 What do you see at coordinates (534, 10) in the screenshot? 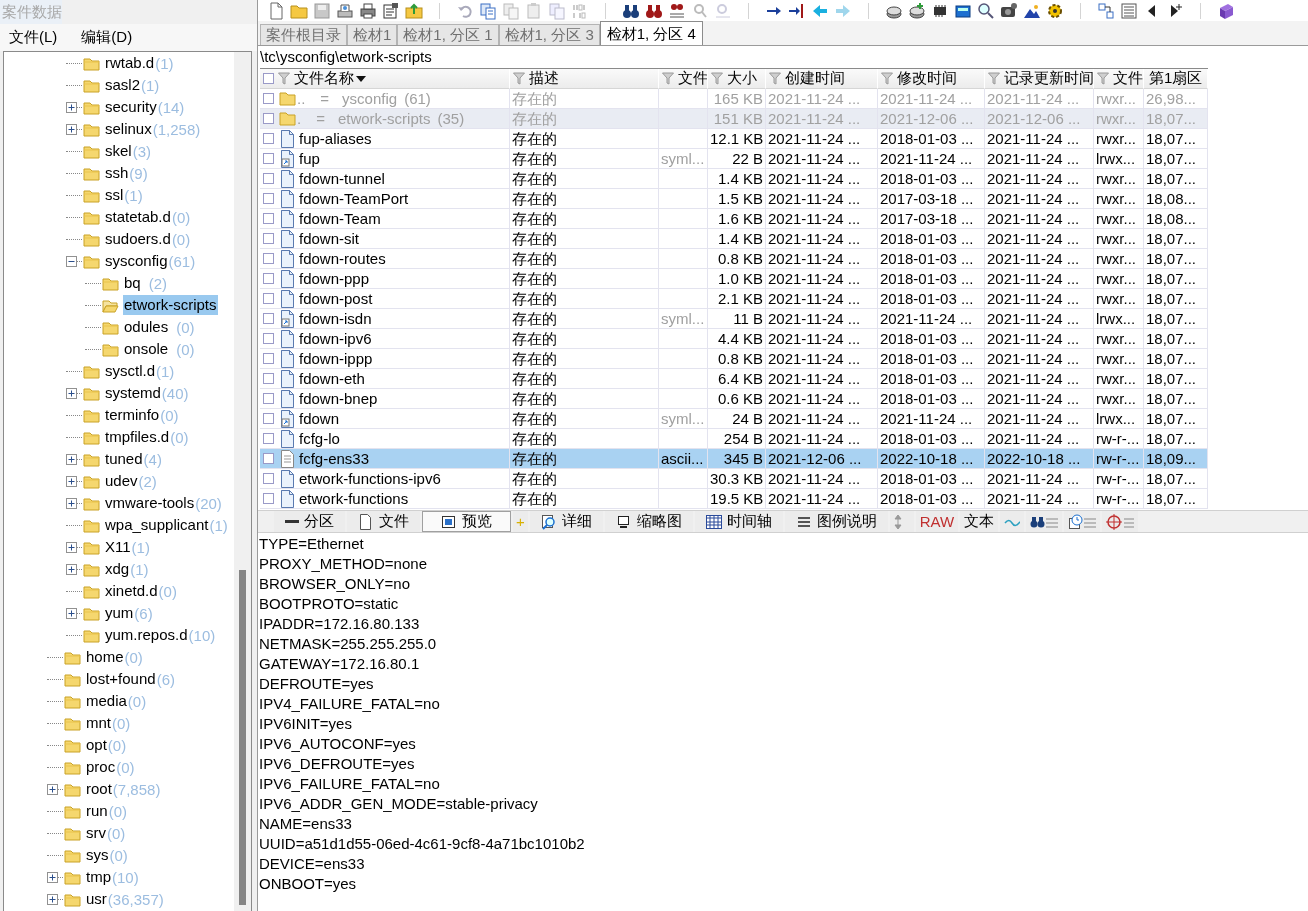
I see `paste-icon` at bounding box center [534, 10].